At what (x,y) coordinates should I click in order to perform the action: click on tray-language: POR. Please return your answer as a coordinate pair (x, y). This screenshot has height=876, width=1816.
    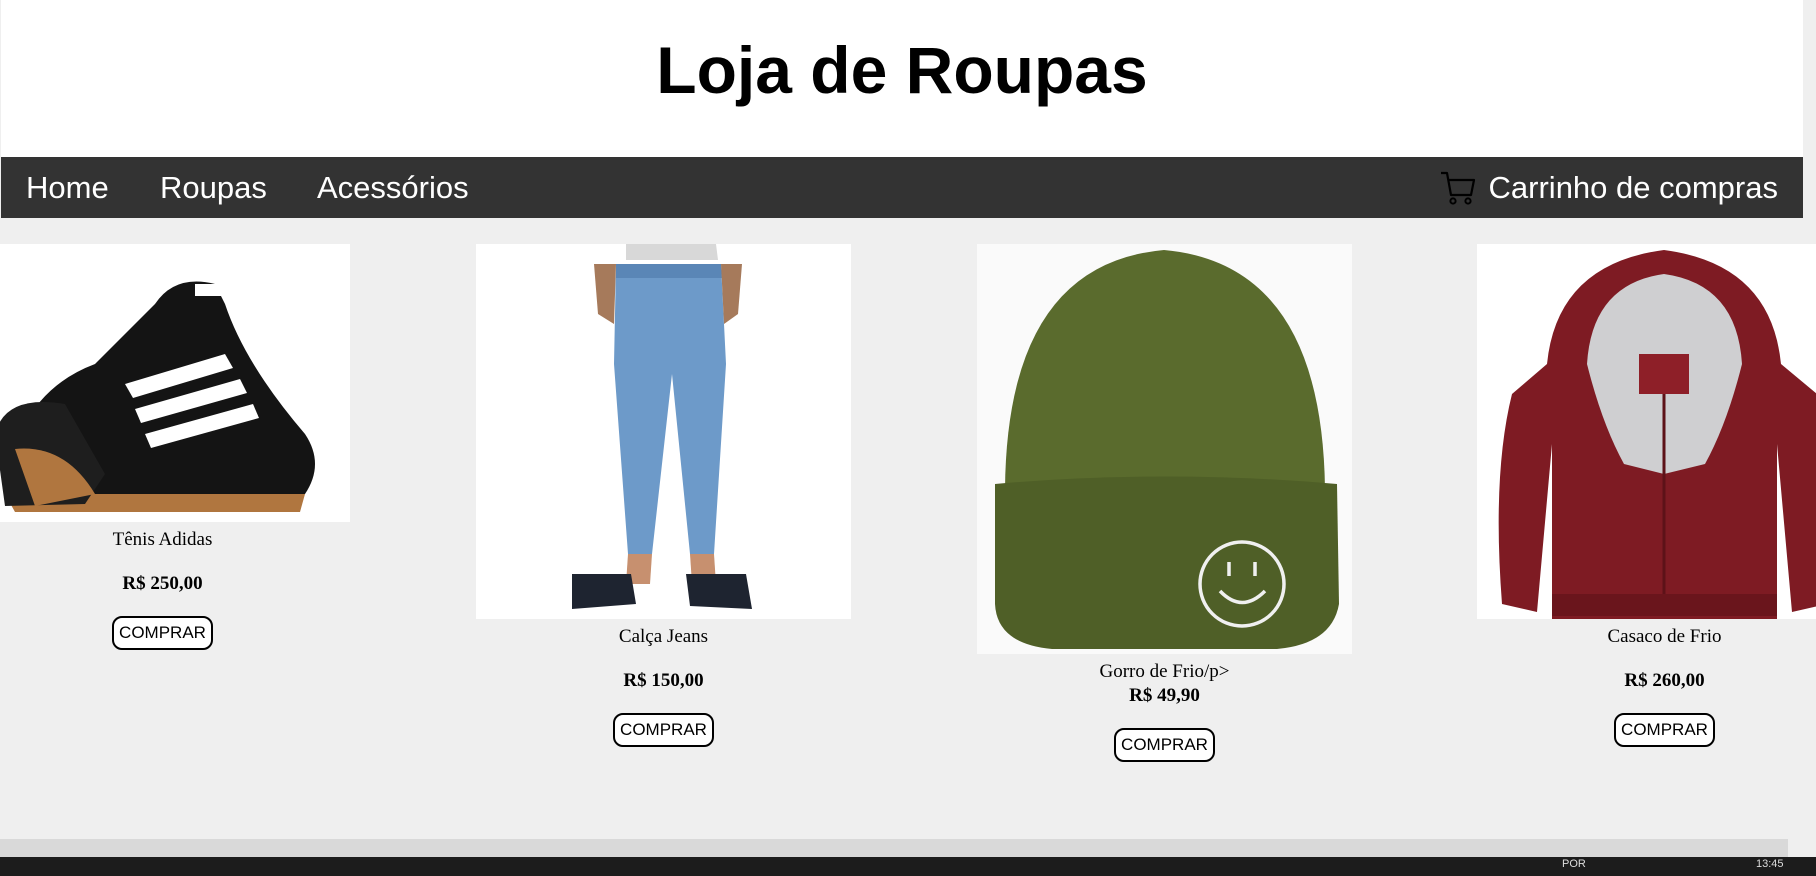
    Looking at the image, I should click on (1574, 864).